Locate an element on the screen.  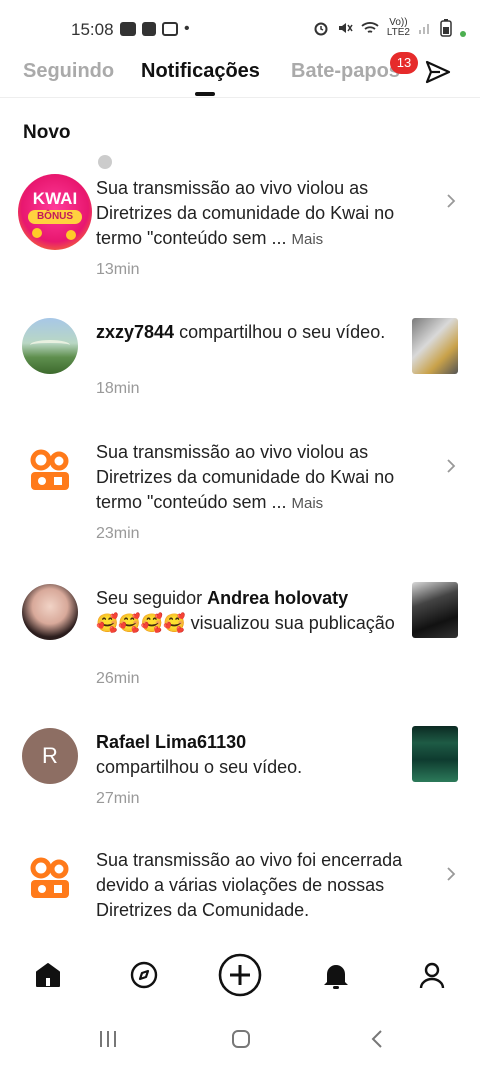
username: zxzy7844 is located at coordinates (135, 332).